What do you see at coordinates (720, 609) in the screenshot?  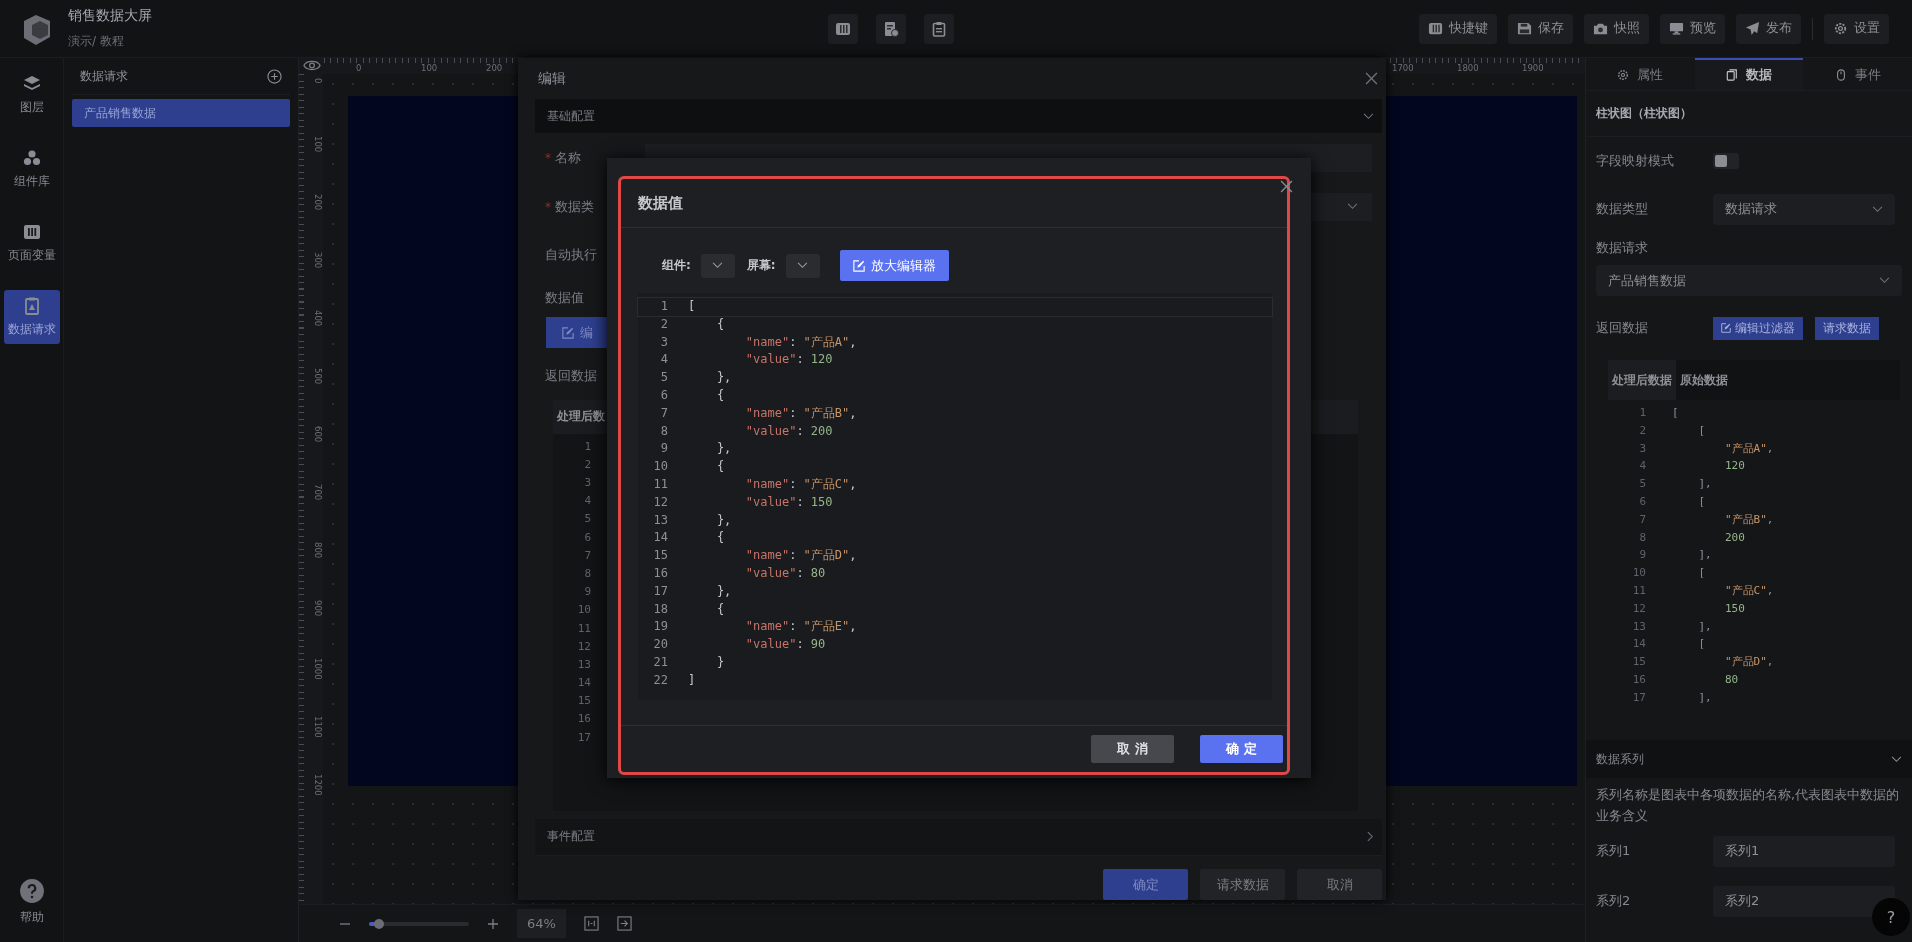 I see `code-line: {` at bounding box center [720, 609].